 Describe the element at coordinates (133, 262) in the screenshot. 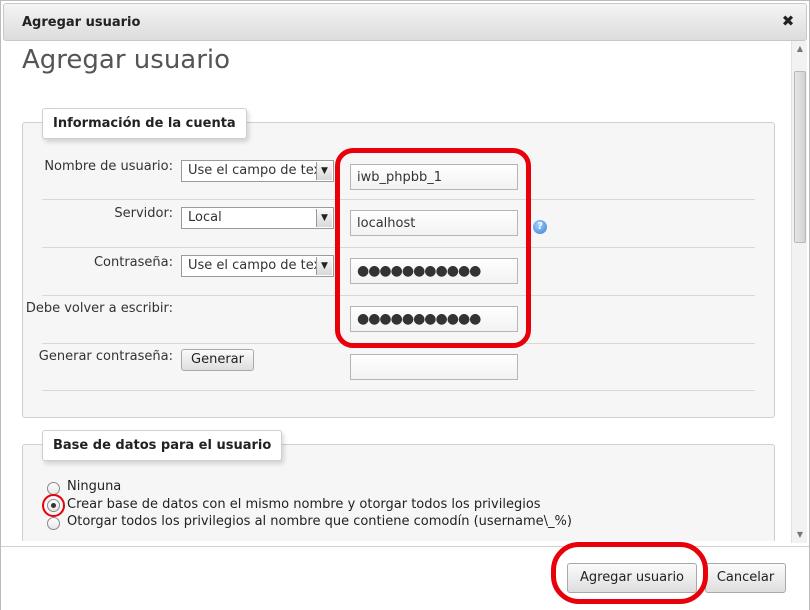

I see `password-label: Contraseña:` at that location.